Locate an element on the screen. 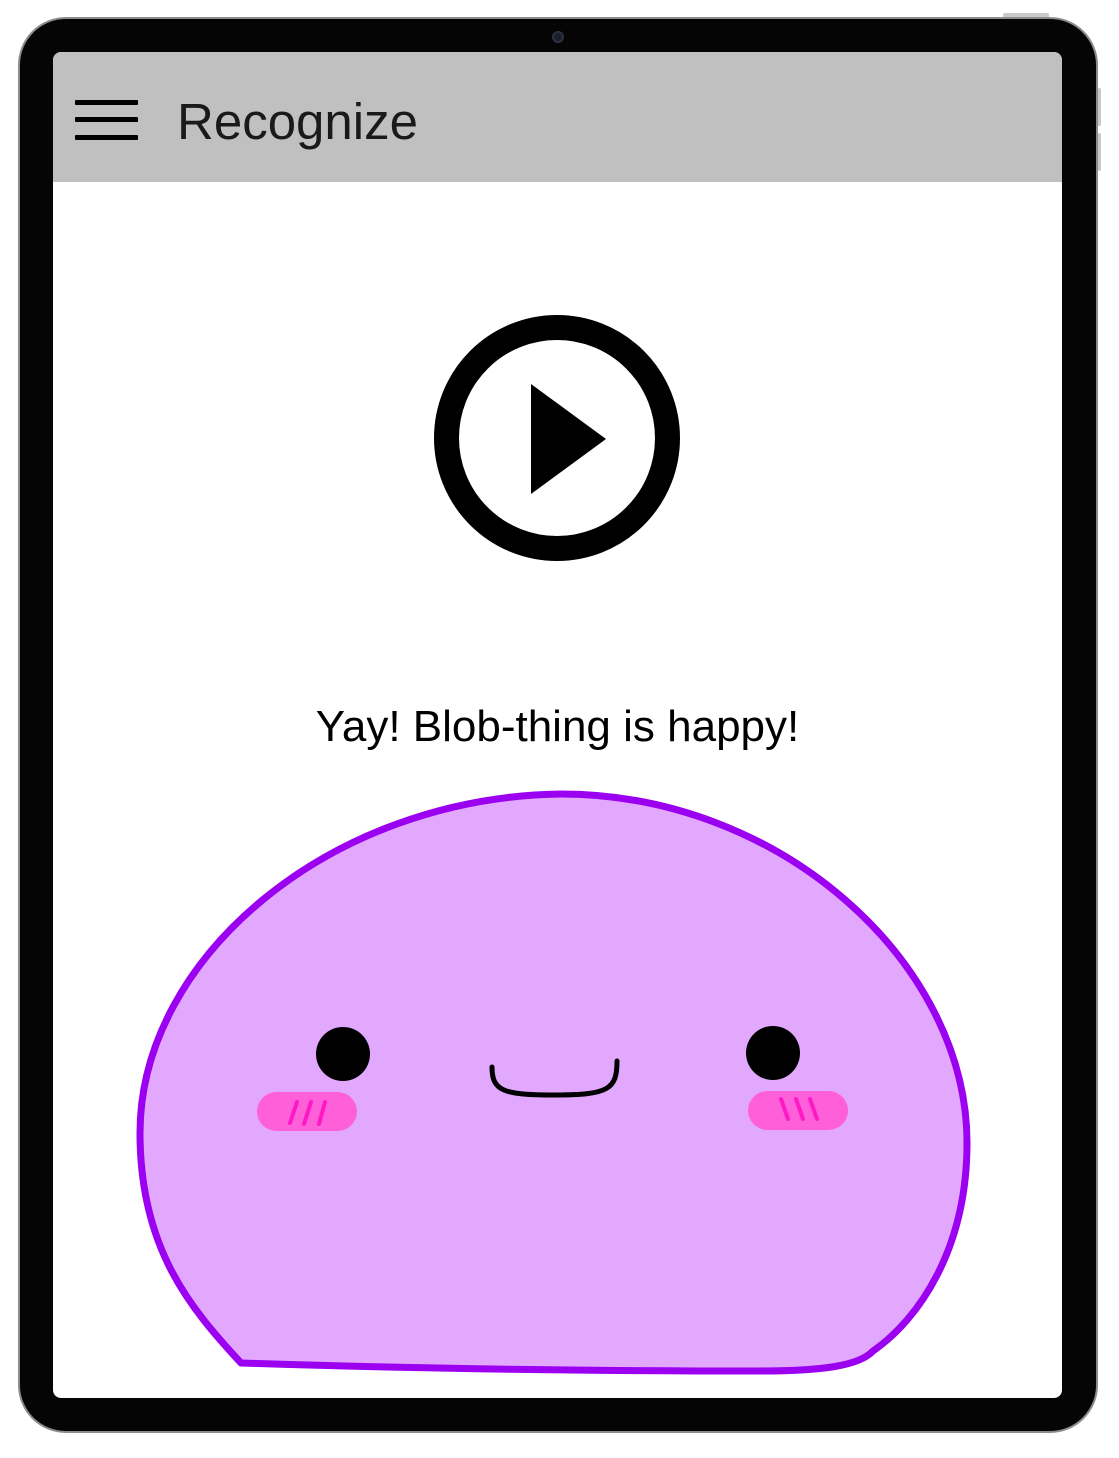 The image size is (1119, 1458). camera-icon is located at coordinates (558, 37).